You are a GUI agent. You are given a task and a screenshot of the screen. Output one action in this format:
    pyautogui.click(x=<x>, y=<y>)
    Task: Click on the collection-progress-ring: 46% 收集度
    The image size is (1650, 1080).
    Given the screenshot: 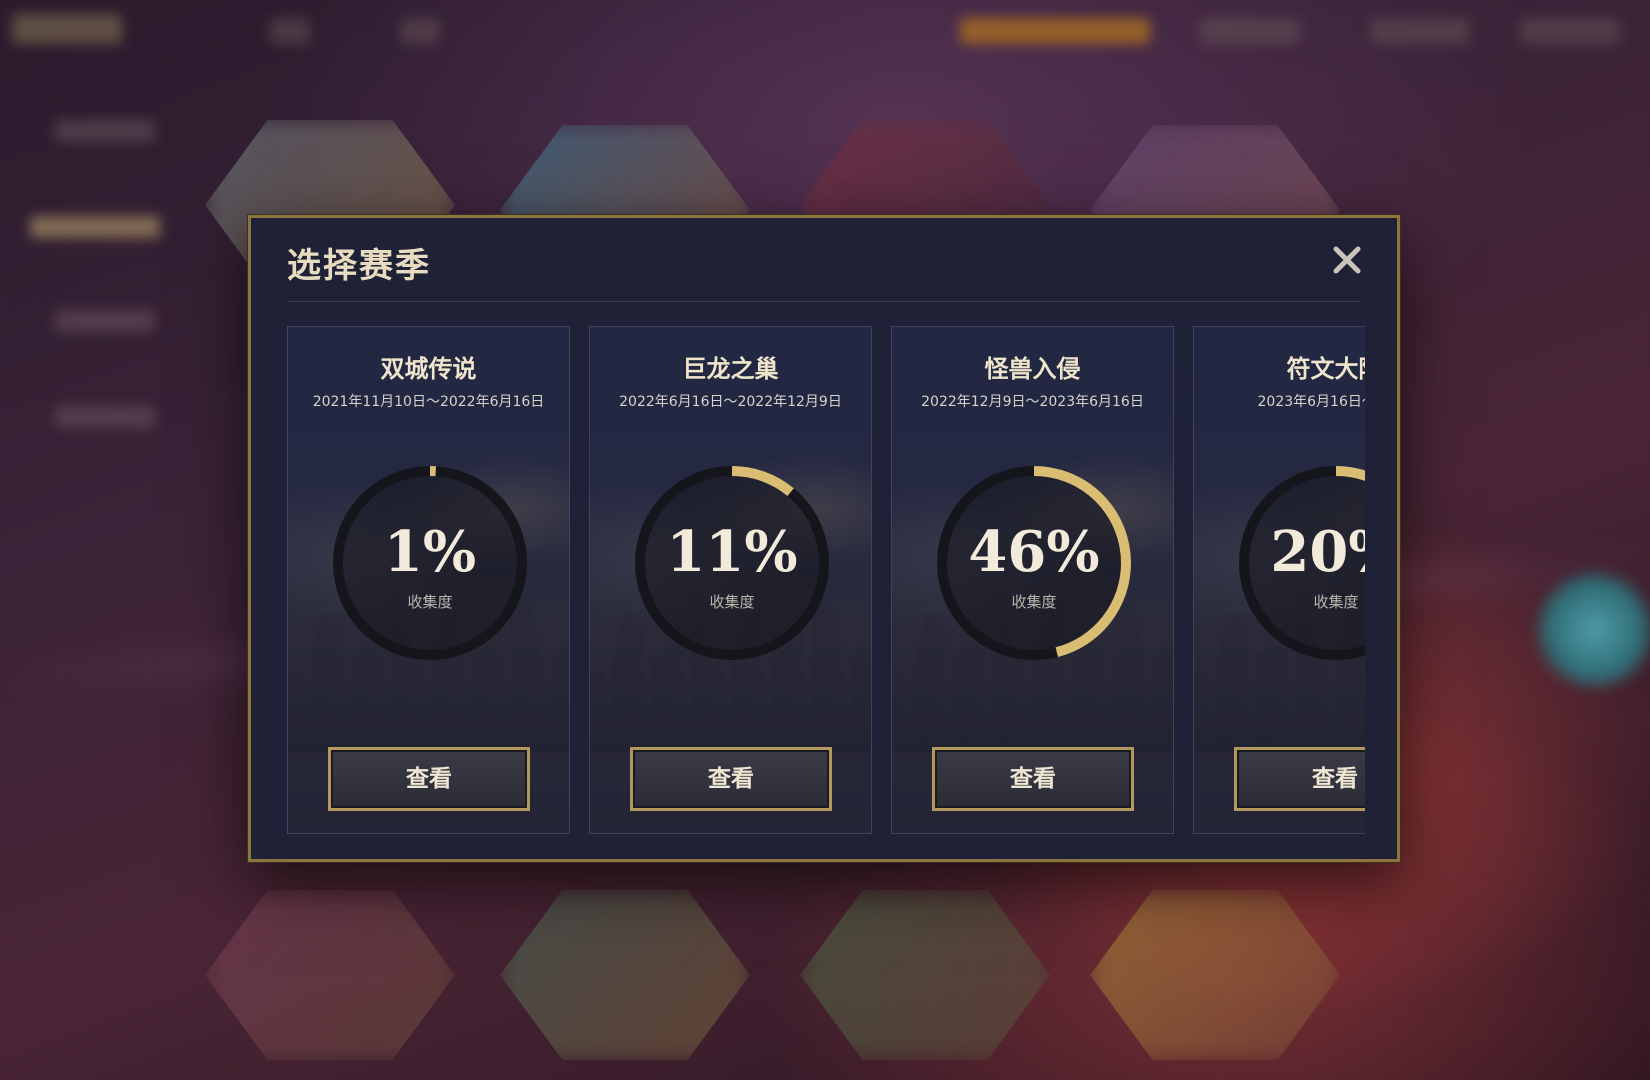 What is the action you would take?
    pyautogui.click(x=1034, y=563)
    